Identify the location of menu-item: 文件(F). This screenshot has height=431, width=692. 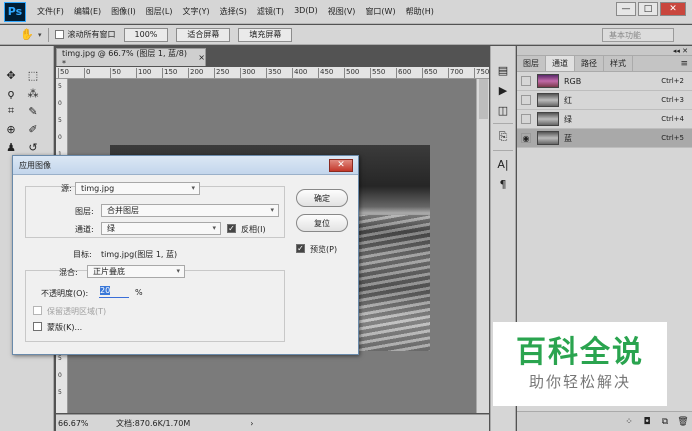
(50, 11).